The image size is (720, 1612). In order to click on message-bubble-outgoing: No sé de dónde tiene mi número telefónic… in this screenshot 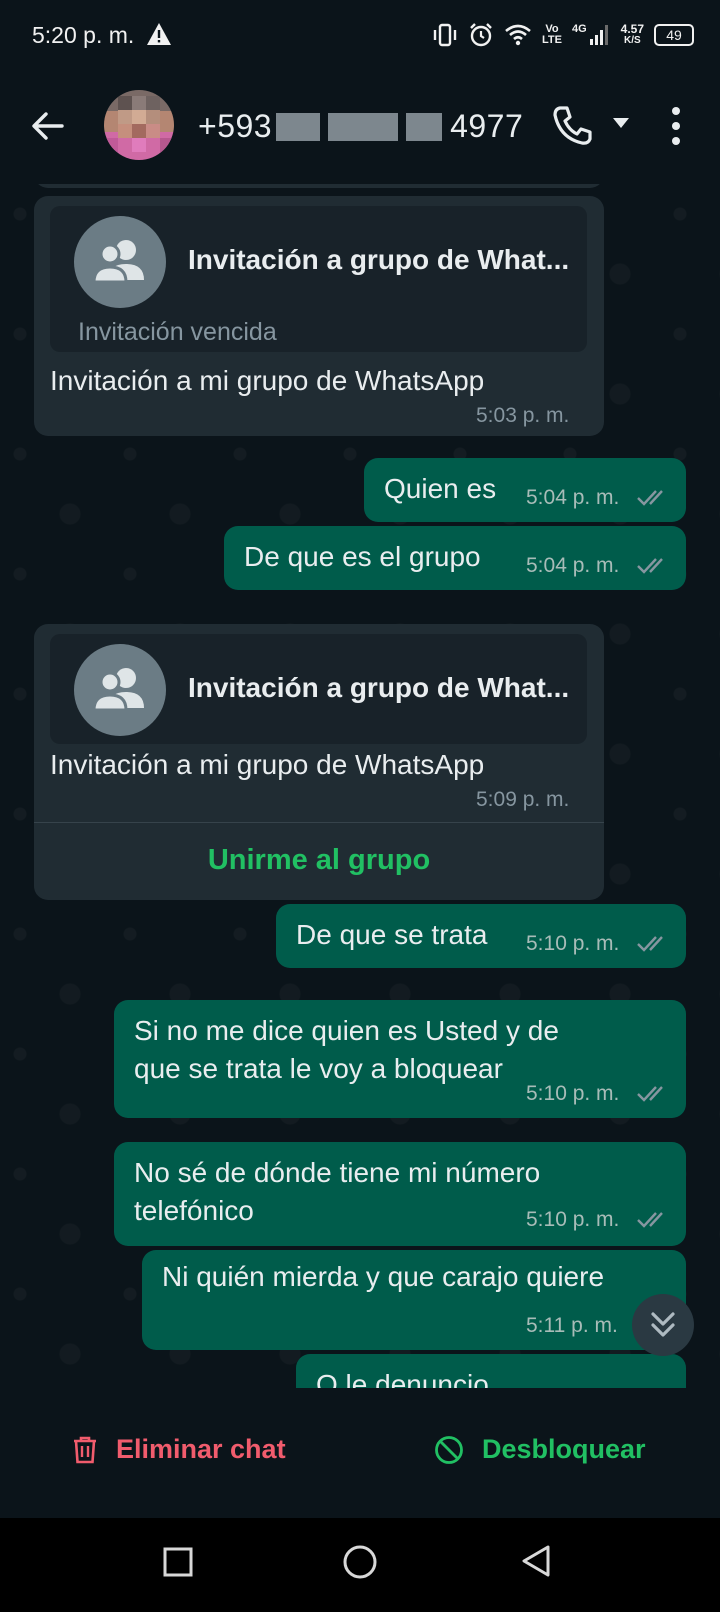, I will do `click(400, 1194)`.